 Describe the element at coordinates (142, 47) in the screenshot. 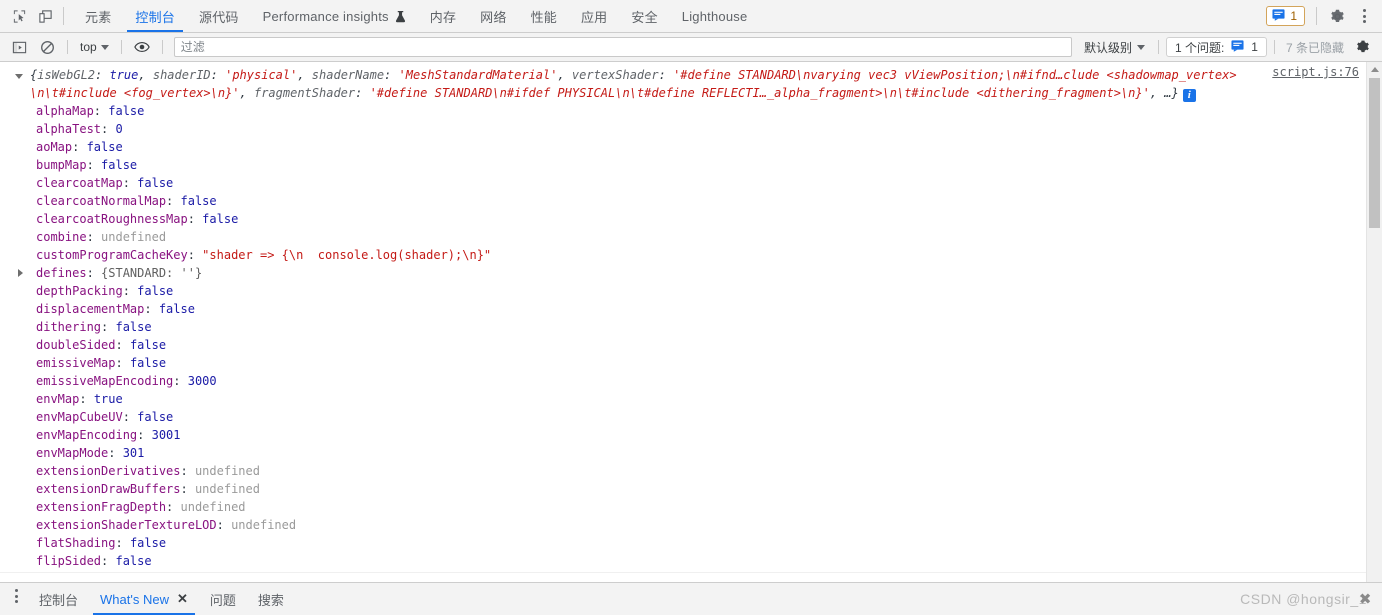

I see `live-expression-icon` at that location.